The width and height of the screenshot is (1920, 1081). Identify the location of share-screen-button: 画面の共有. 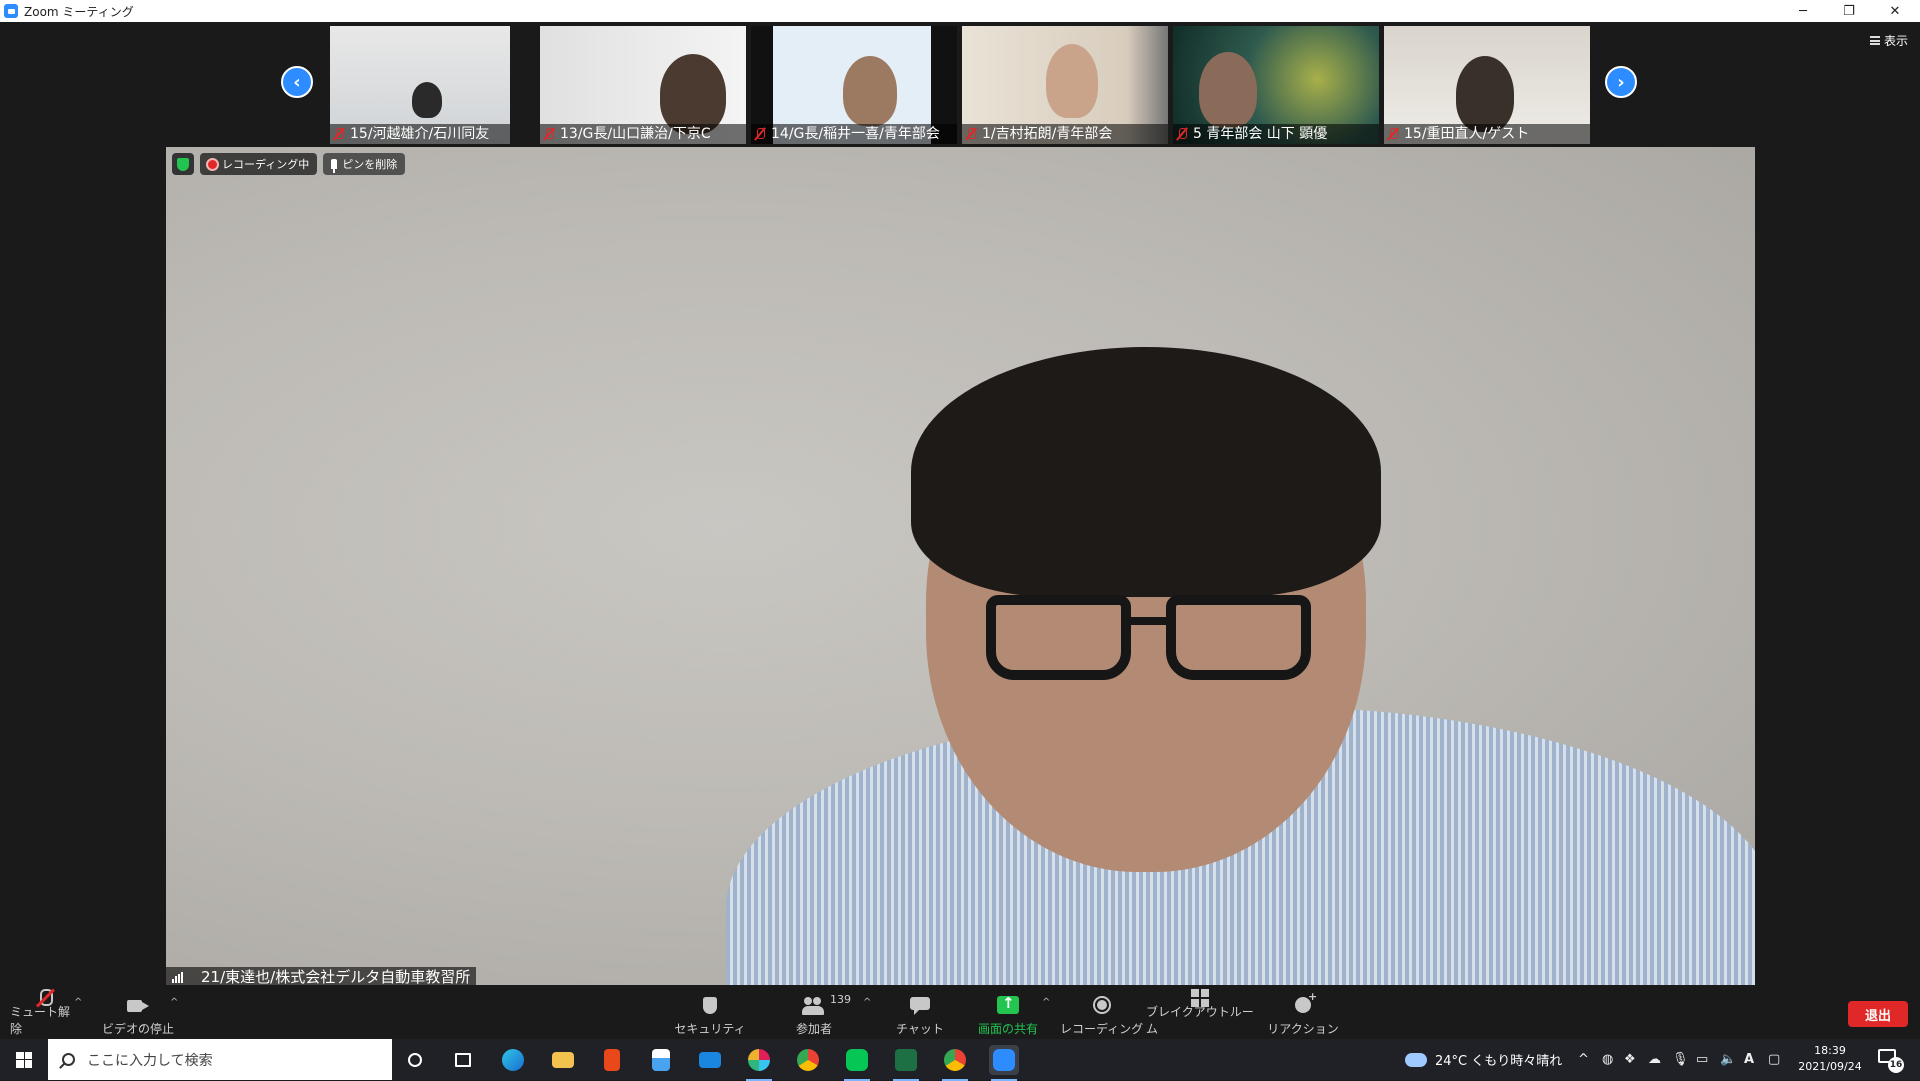
(1008, 1013).